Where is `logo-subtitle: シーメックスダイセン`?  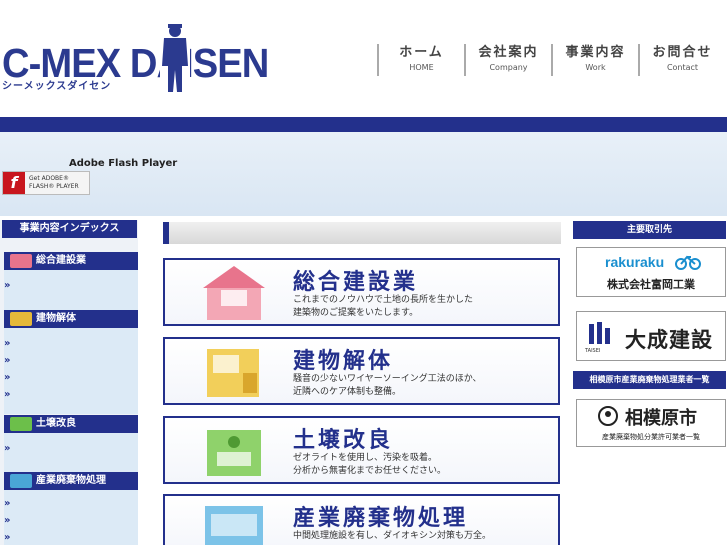 logo-subtitle: シーメックスダイセン is located at coordinates (57, 86).